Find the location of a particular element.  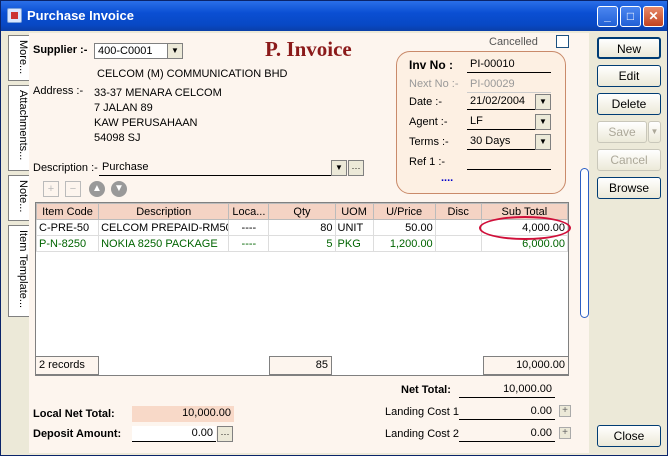

supplier-name: CELCOM (M) COMMUNICATION BHD is located at coordinates (215, 75).